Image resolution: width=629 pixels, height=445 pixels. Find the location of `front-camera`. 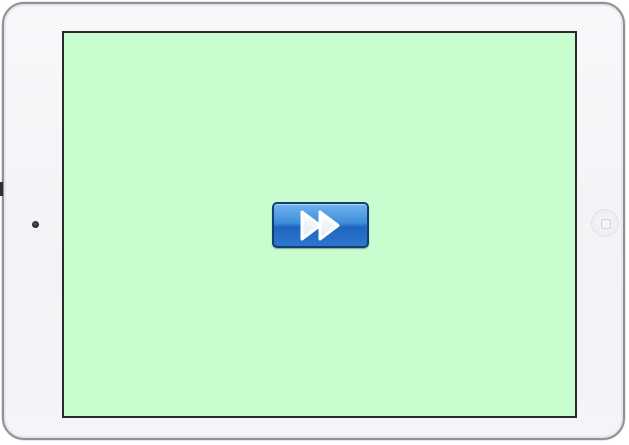

front-camera is located at coordinates (35, 224).